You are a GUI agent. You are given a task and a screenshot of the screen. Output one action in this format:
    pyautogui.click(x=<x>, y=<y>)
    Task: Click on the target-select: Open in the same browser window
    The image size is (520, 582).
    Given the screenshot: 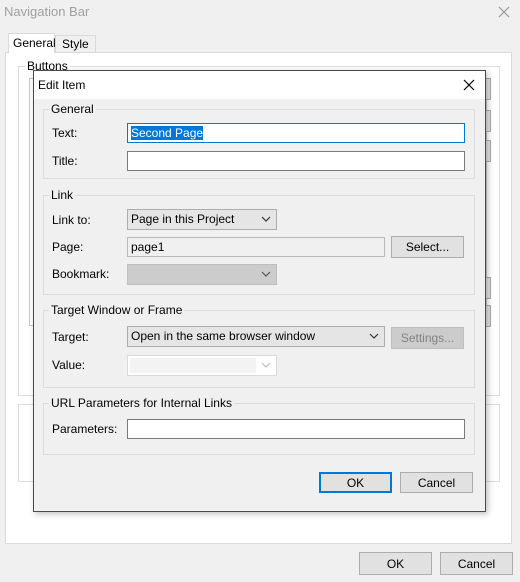 What is the action you would take?
    pyautogui.click(x=256, y=336)
    